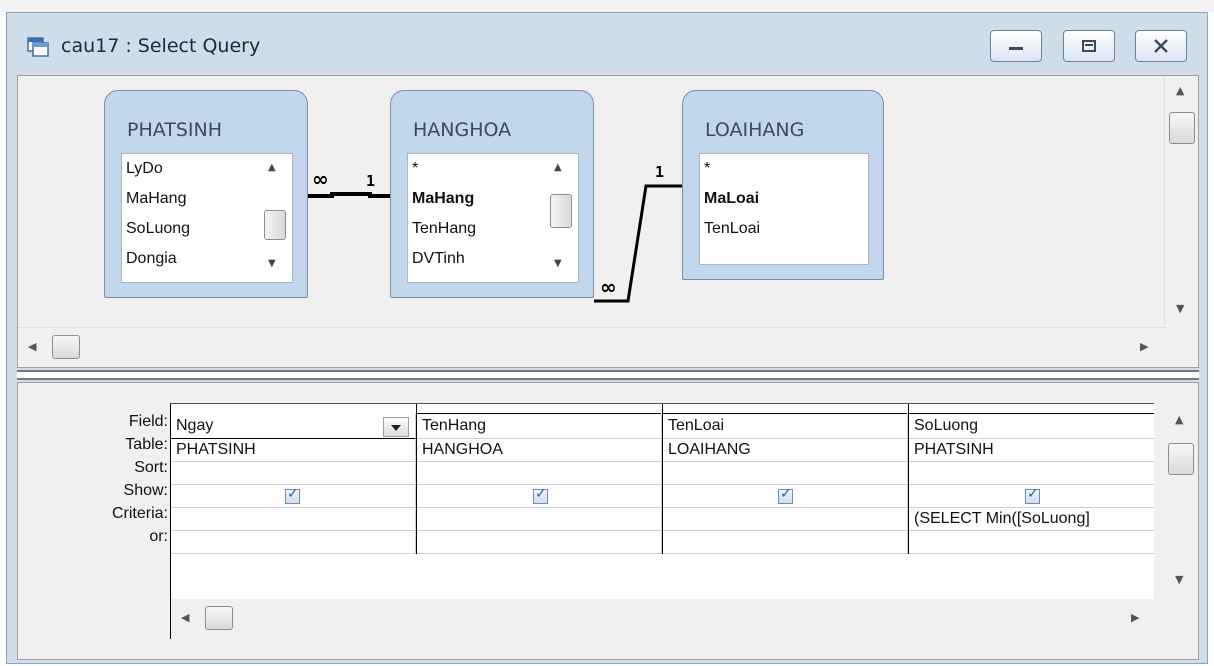 Image resolution: width=1214 pixels, height=666 pixels. What do you see at coordinates (592, 347) in the screenshot?
I see `design-horizontal-scrollbar: ◀ ▶` at bounding box center [592, 347].